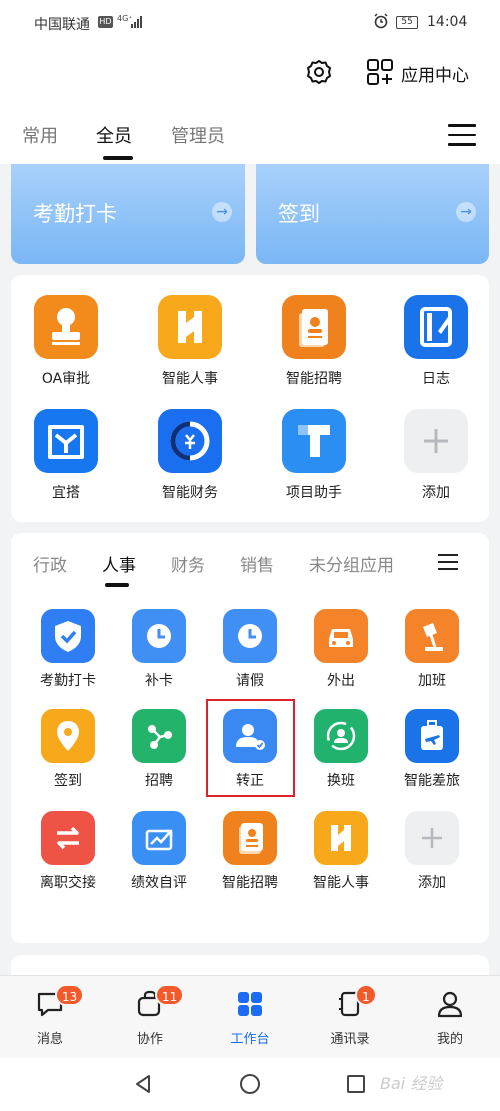  I want to click on app-resignation-handover: 离职交接, so click(68, 851).